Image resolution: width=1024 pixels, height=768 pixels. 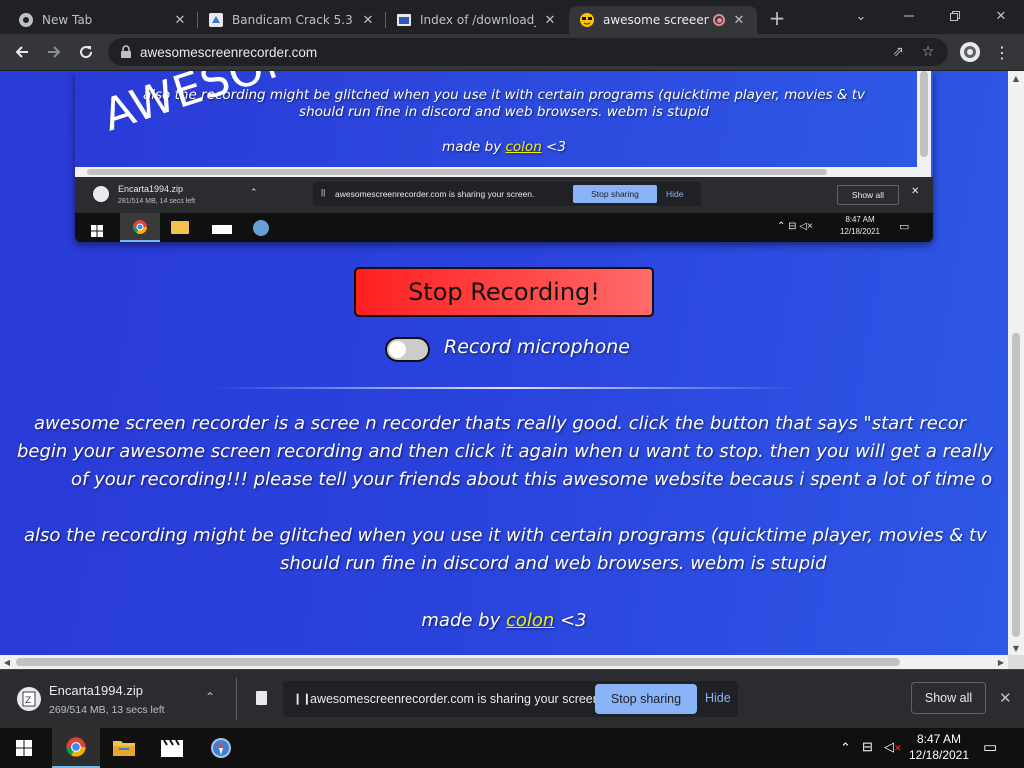 I want to click on scroll-left-arrow-icon: ◀, so click(x=7, y=662).